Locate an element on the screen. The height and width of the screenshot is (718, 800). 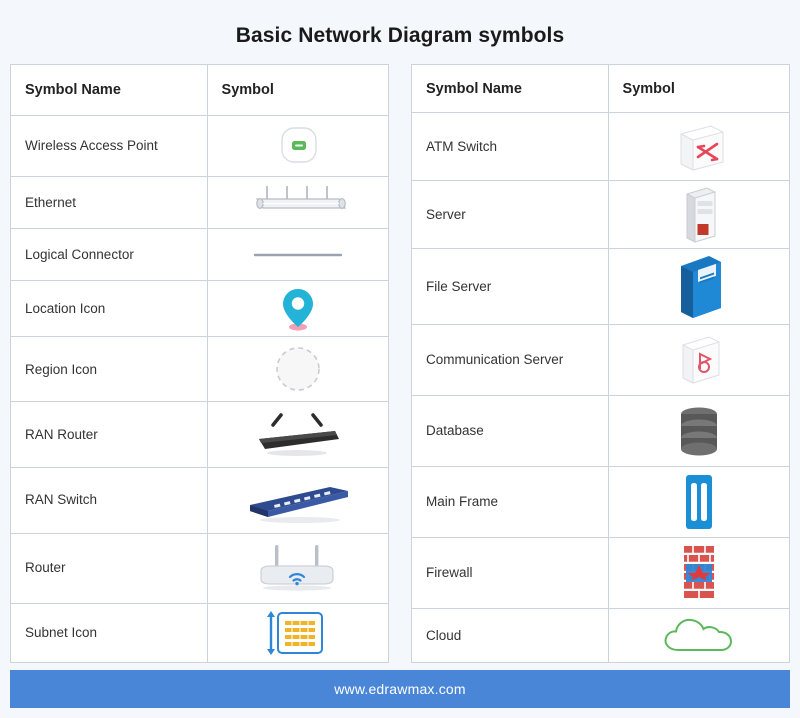
table-row: RAN Switch is located at coordinates (200, 500).